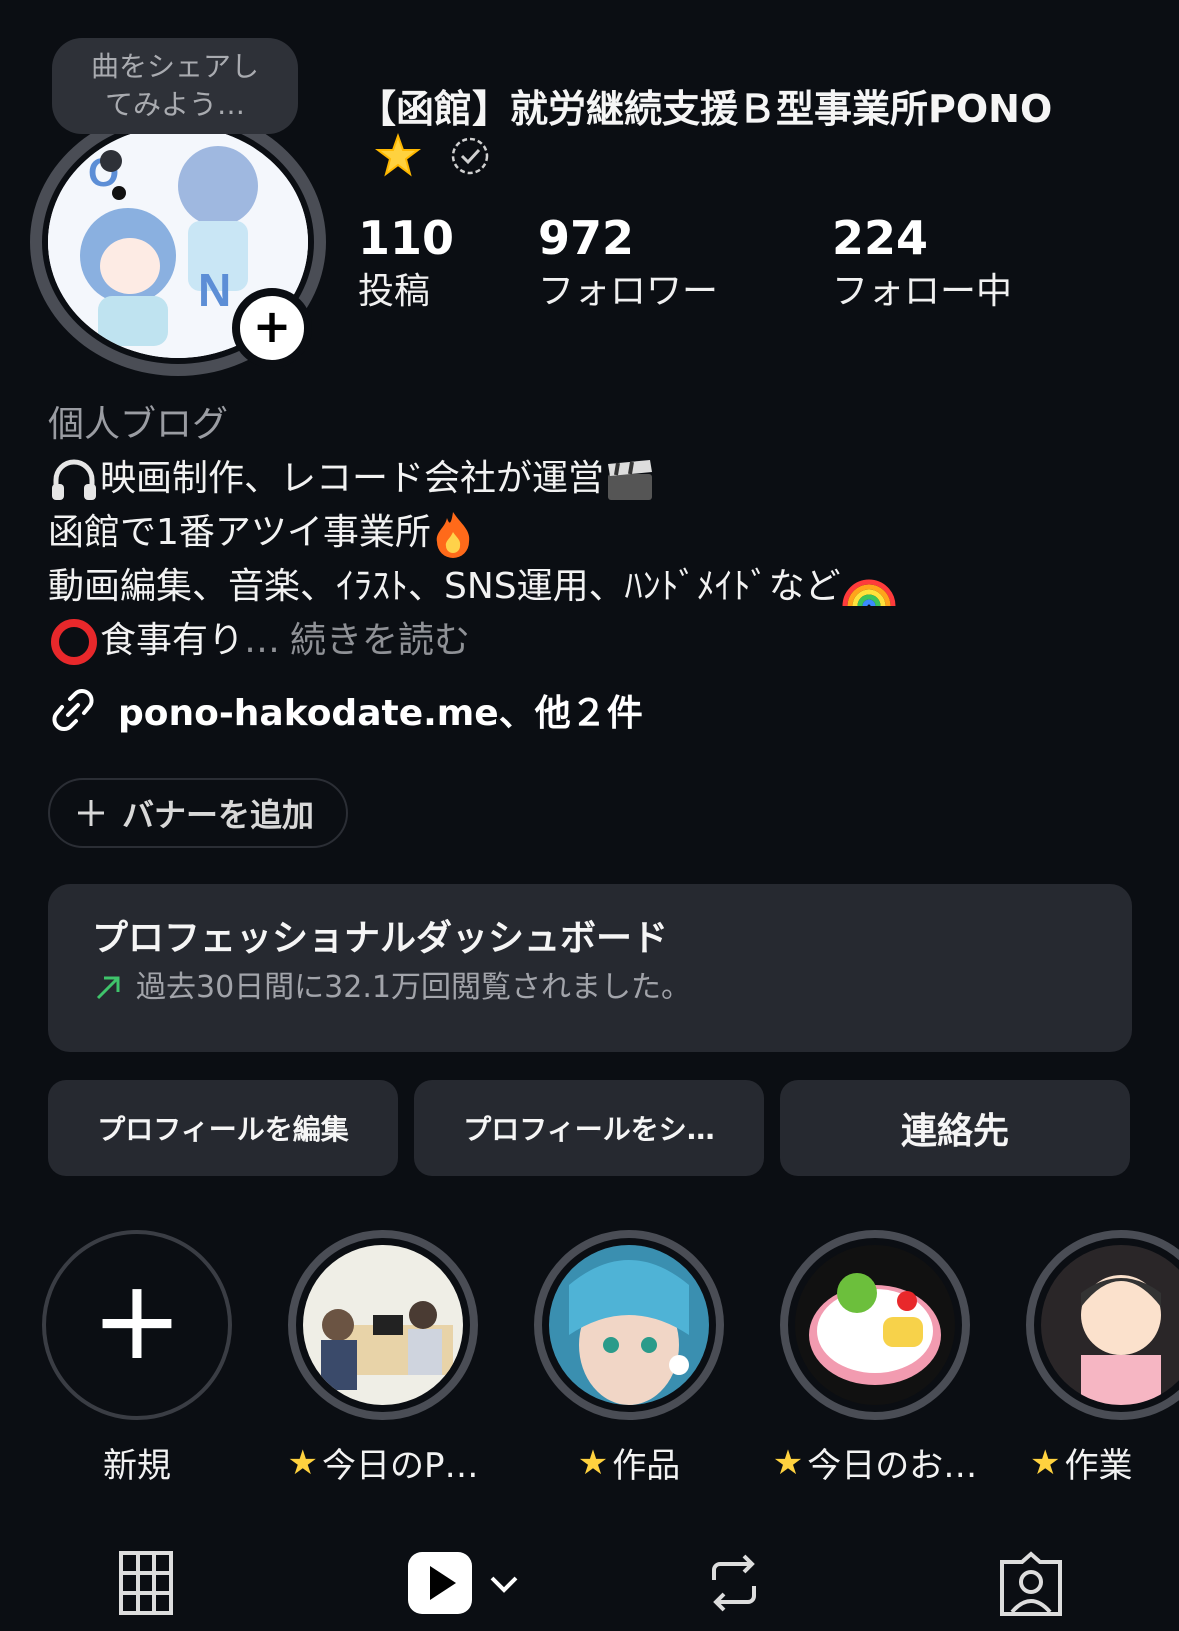  Describe the element at coordinates (628, 291) in the screenshot. I see `followers-label: フォロワー` at that location.